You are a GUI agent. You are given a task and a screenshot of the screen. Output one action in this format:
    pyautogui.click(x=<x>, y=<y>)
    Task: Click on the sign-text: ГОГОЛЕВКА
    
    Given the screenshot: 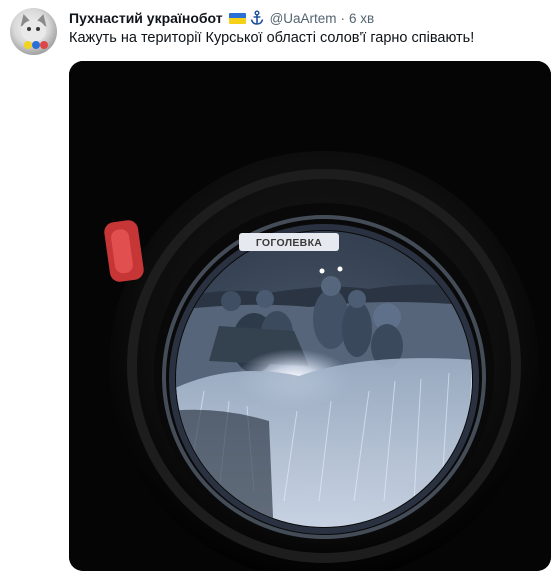 What is the action you would take?
    pyautogui.click(x=289, y=243)
    